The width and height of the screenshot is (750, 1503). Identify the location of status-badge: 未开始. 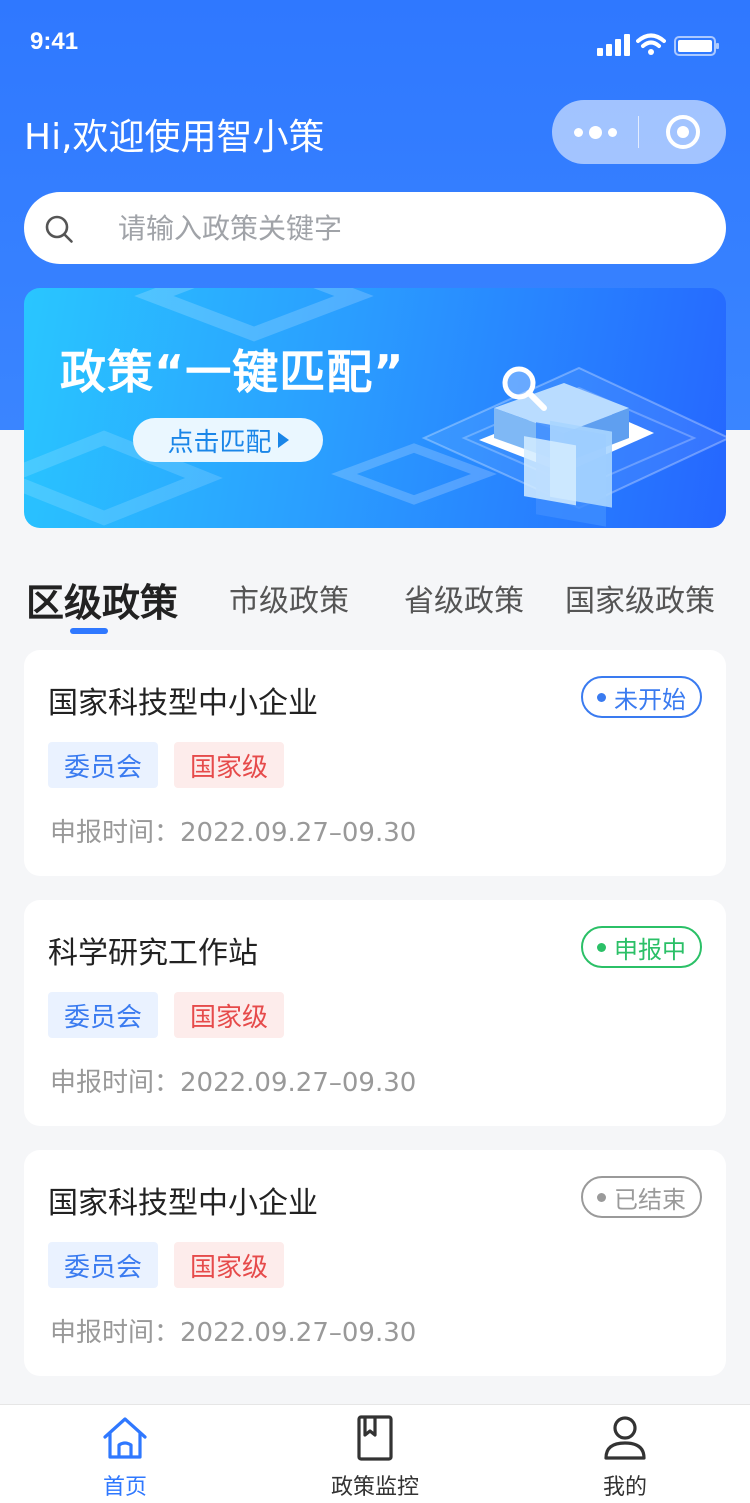
(641, 697).